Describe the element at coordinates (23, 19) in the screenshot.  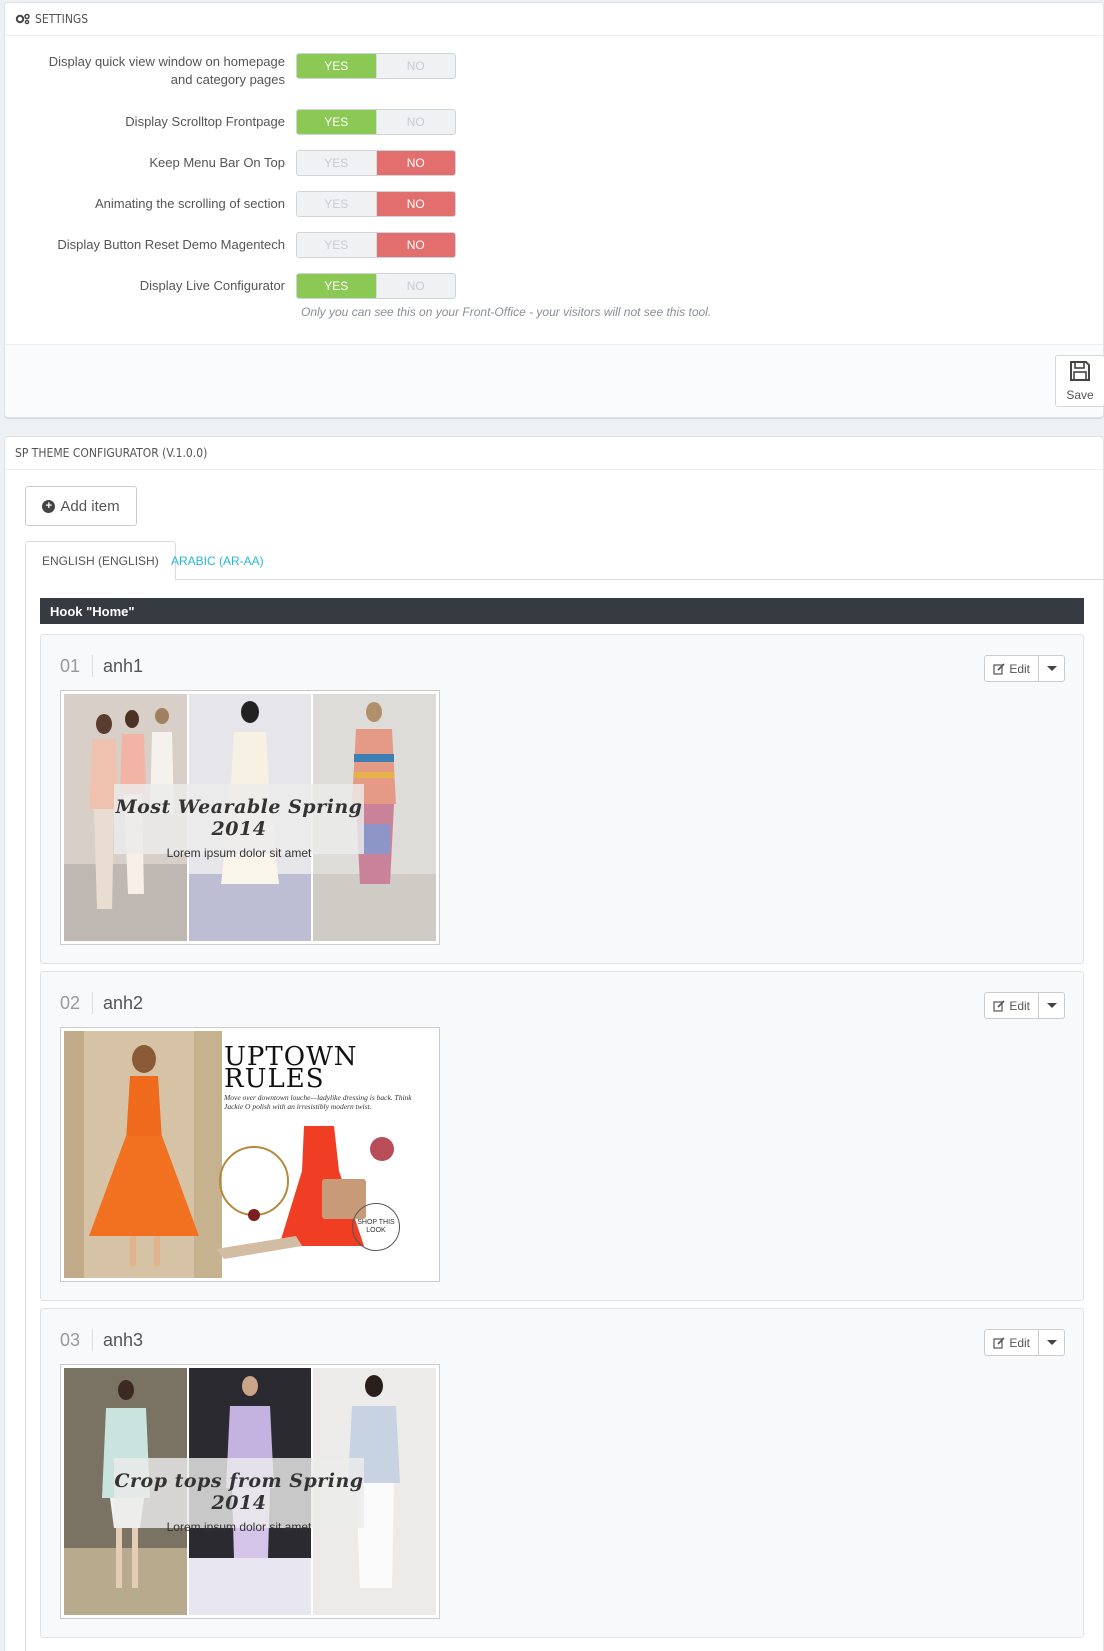
I see `cogs-icon` at that location.